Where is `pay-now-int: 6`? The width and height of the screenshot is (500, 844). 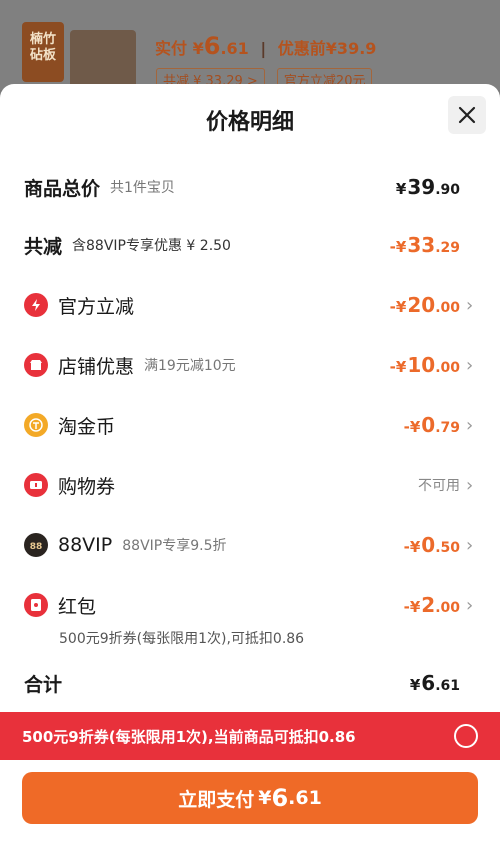
pay-now-int: 6 is located at coordinates (280, 798).